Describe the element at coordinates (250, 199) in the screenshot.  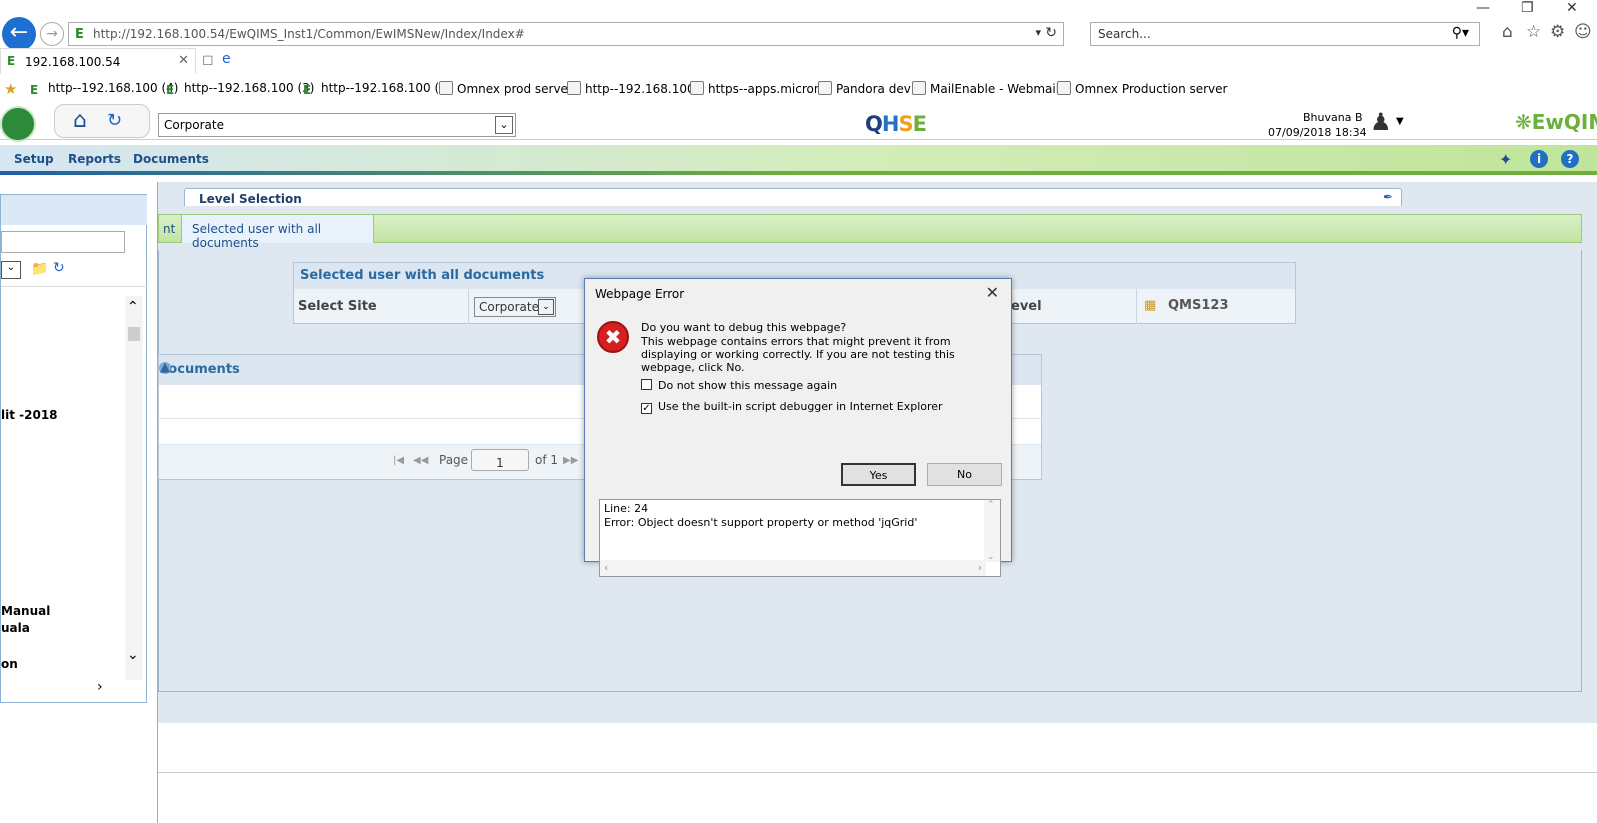
I see `level-selection-title: Level Selection` at that location.